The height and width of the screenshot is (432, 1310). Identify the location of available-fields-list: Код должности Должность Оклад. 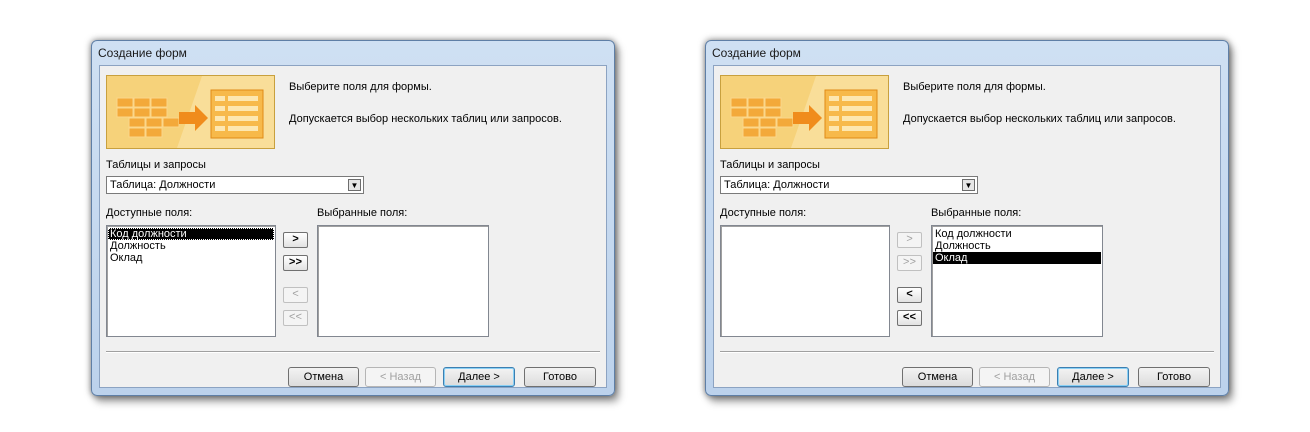
(191, 281).